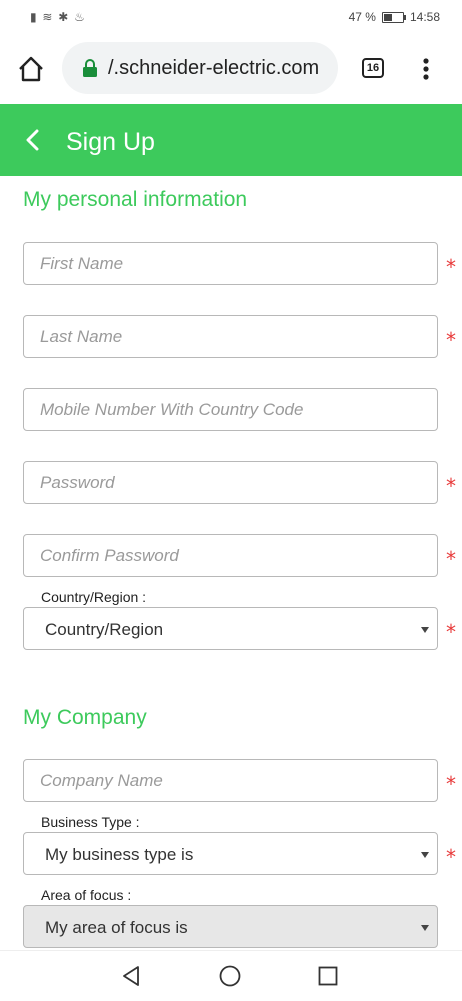  I want to click on confirm-password-input, so click(230, 555).